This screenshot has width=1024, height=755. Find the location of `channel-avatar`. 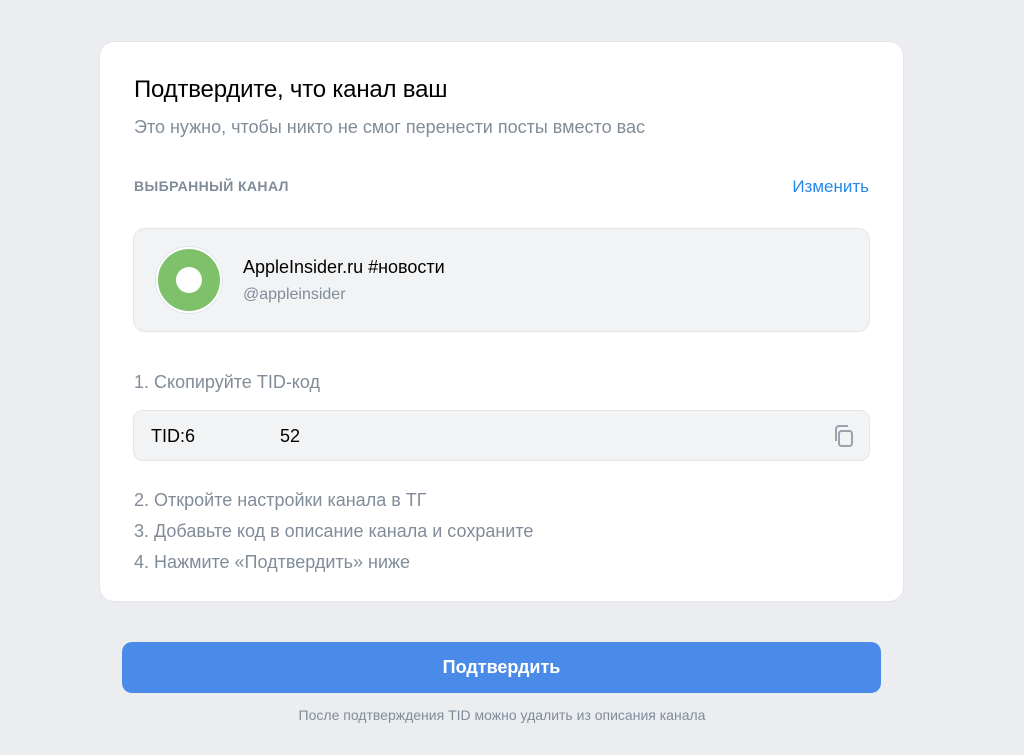

channel-avatar is located at coordinates (189, 280).